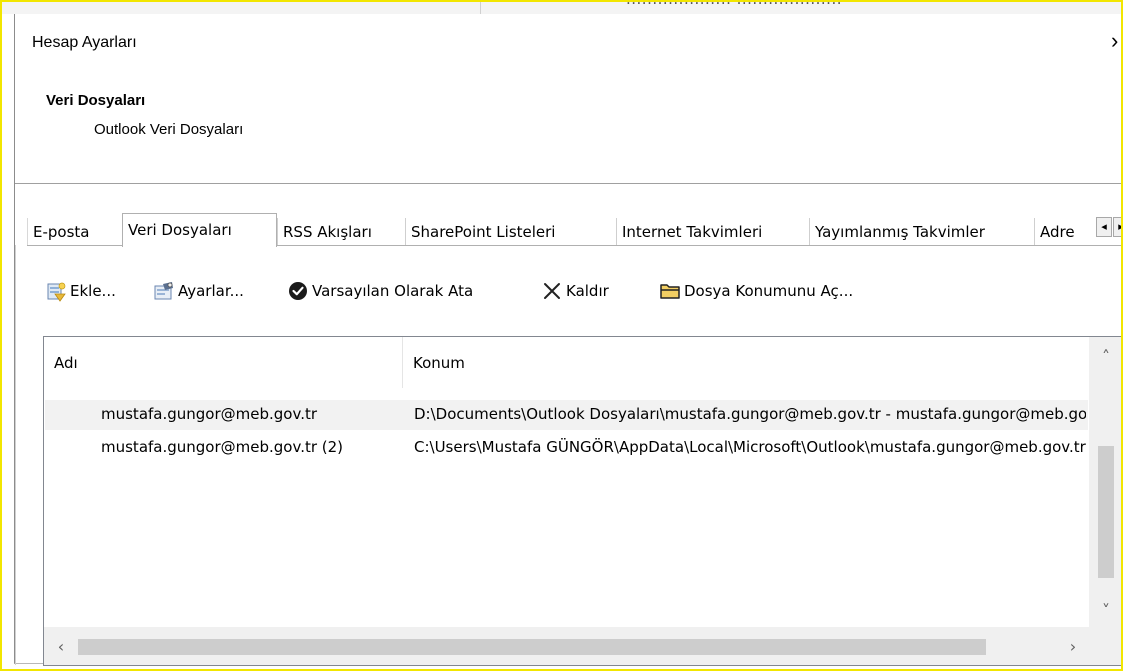 The height and width of the screenshot is (671, 1123). I want to click on folder-icon, so click(670, 291).